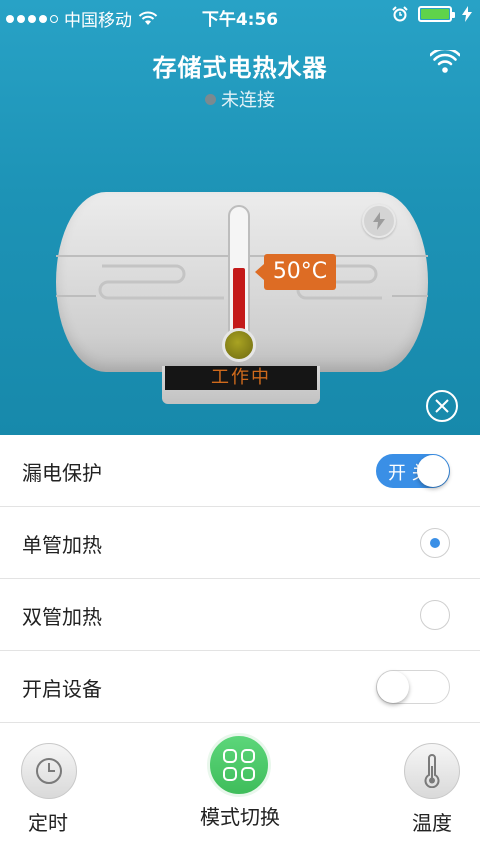 The width and height of the screenshot is (480, 852). I want to click on timer-button, so click(49, 771).